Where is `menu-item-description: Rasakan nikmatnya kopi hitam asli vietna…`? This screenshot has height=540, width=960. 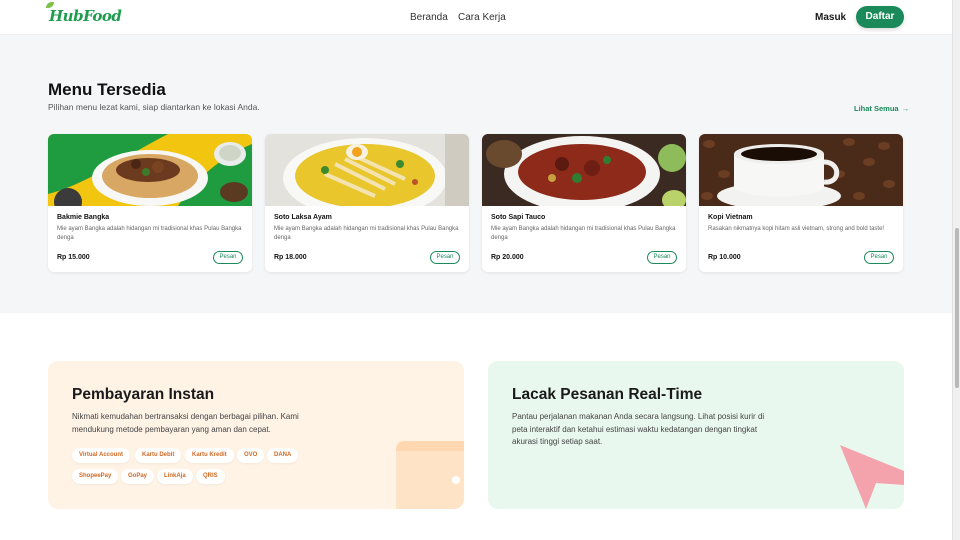 menu-item-description: Rasakan nikmatnya kopi hitam asli vietna… is located at coordinates (796, 229).